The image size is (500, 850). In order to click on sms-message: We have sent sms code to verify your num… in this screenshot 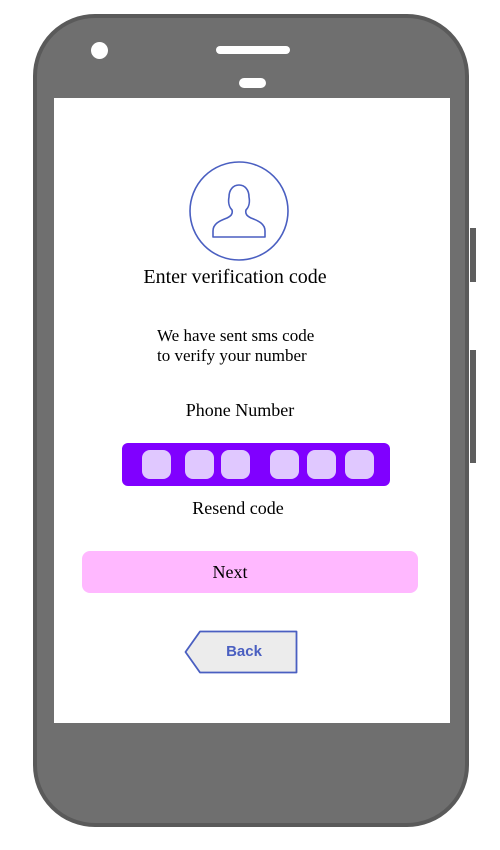, I will do `click(235, 346)`.